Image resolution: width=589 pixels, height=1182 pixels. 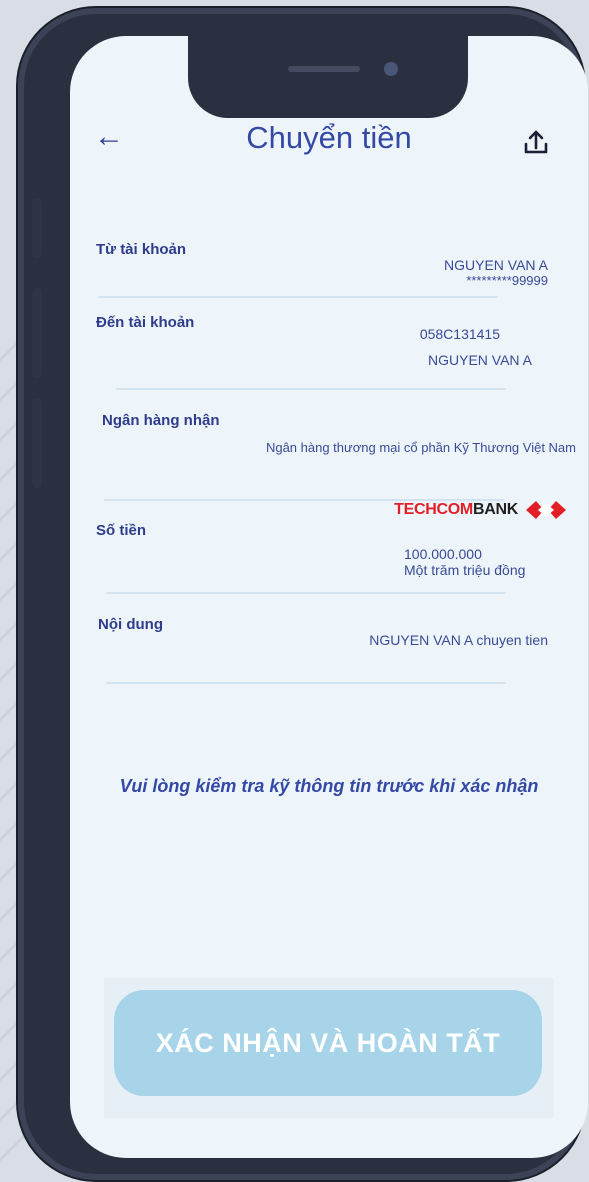 I want to click on from-account-name: NGUYEN VAN A, so click(x=496, y=265).